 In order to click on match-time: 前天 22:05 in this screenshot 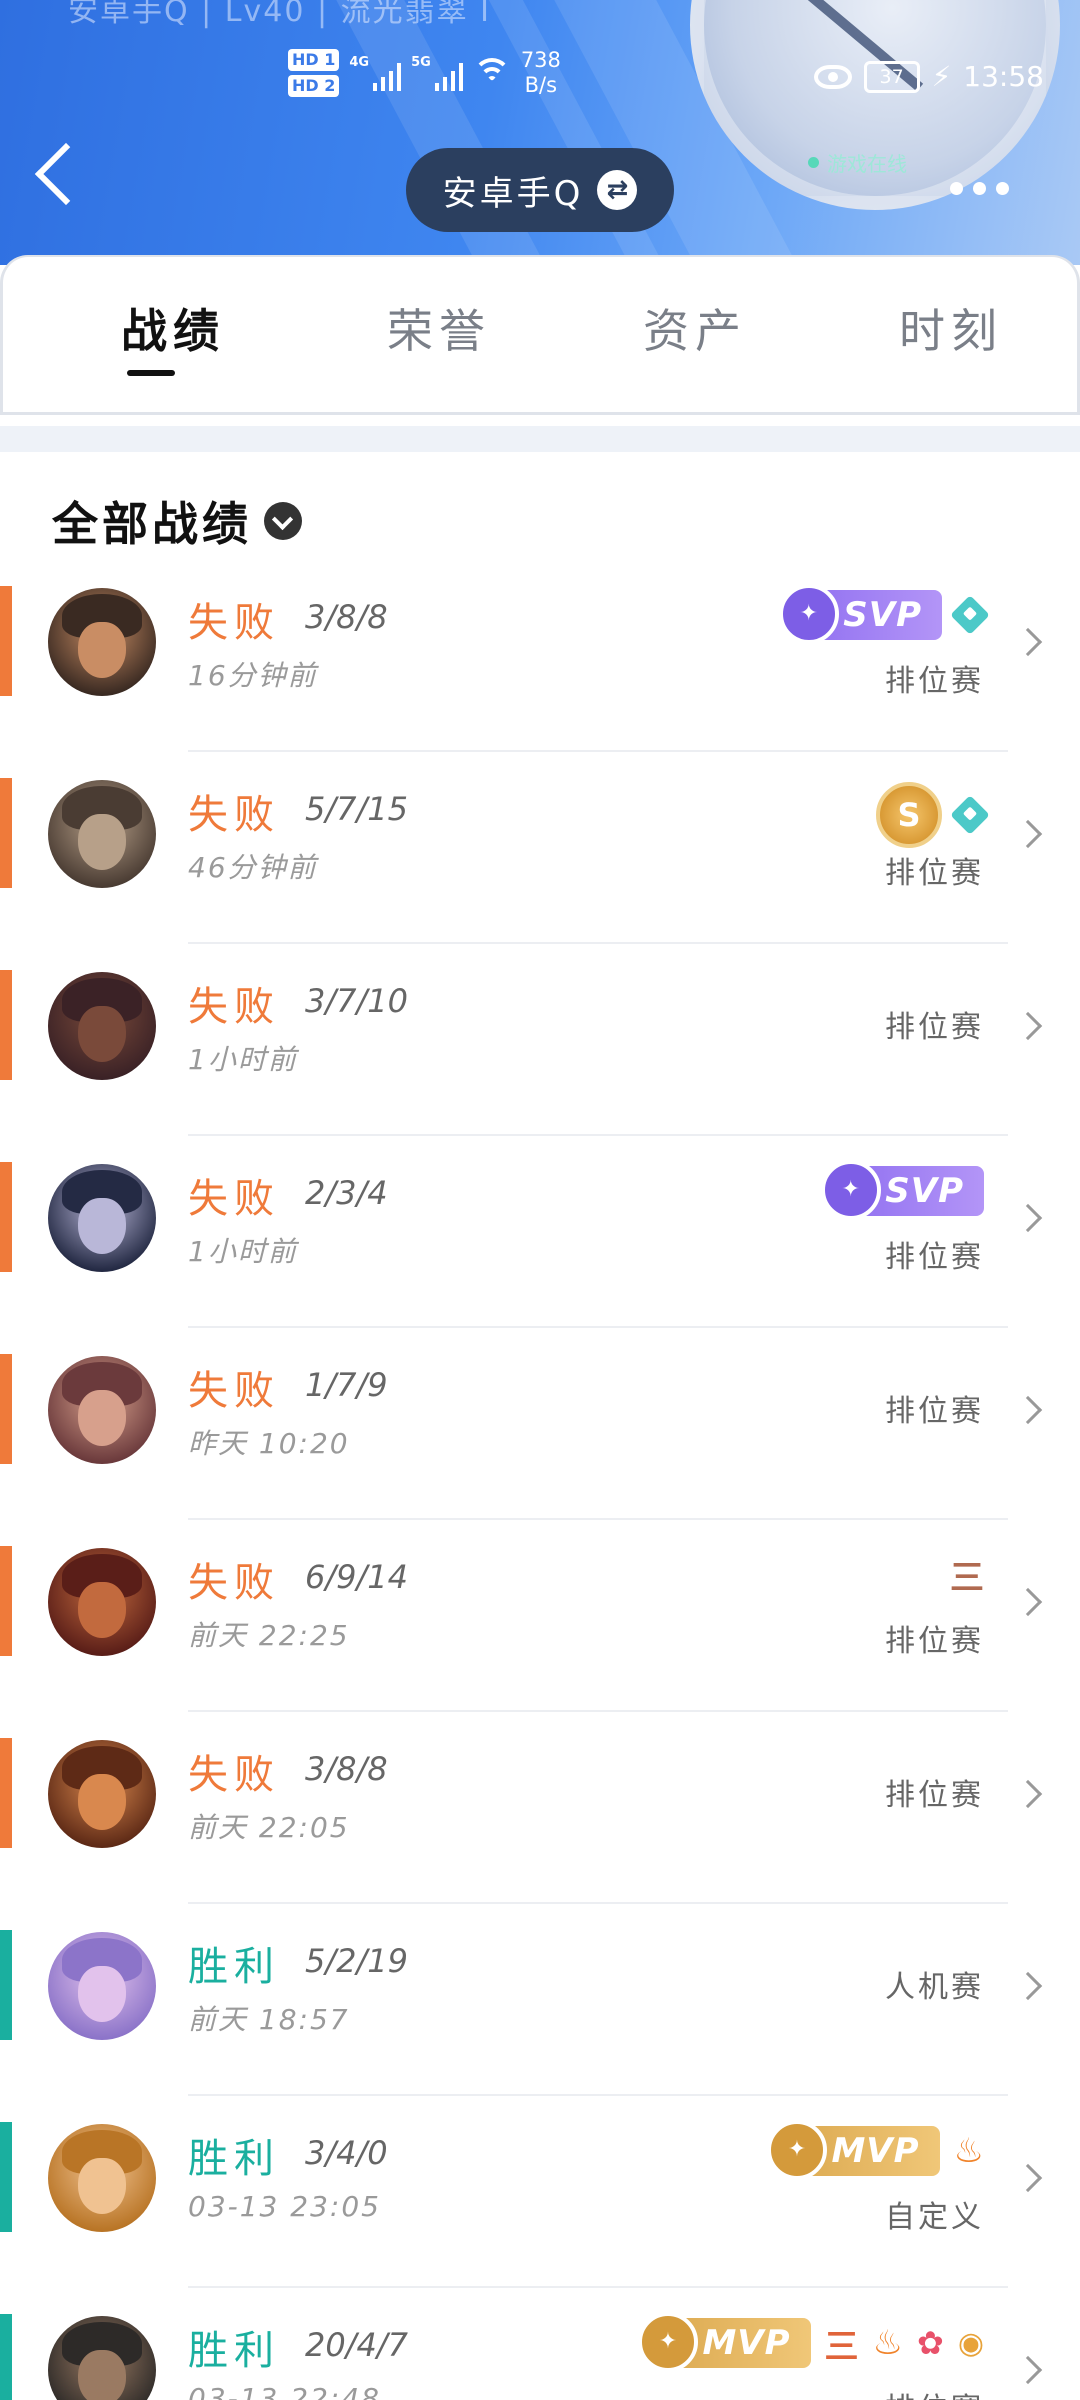, I will do `click(269, 1827)`.